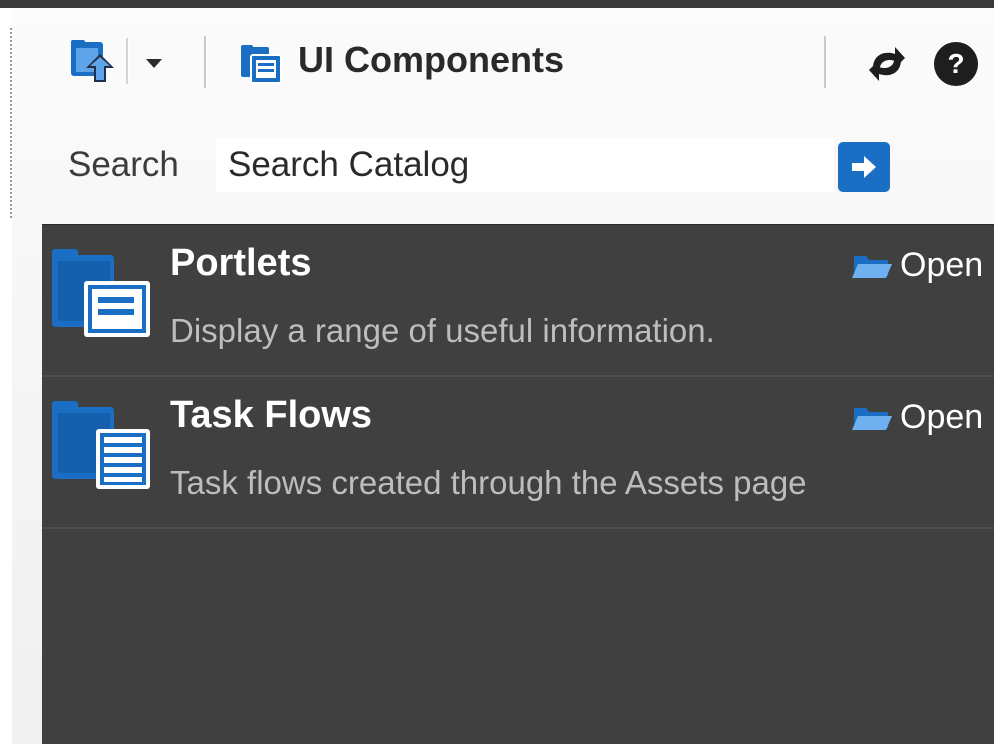 The height and width of the screenshot is (744, 994). I want to click on window-top-border, so click(497, 4).